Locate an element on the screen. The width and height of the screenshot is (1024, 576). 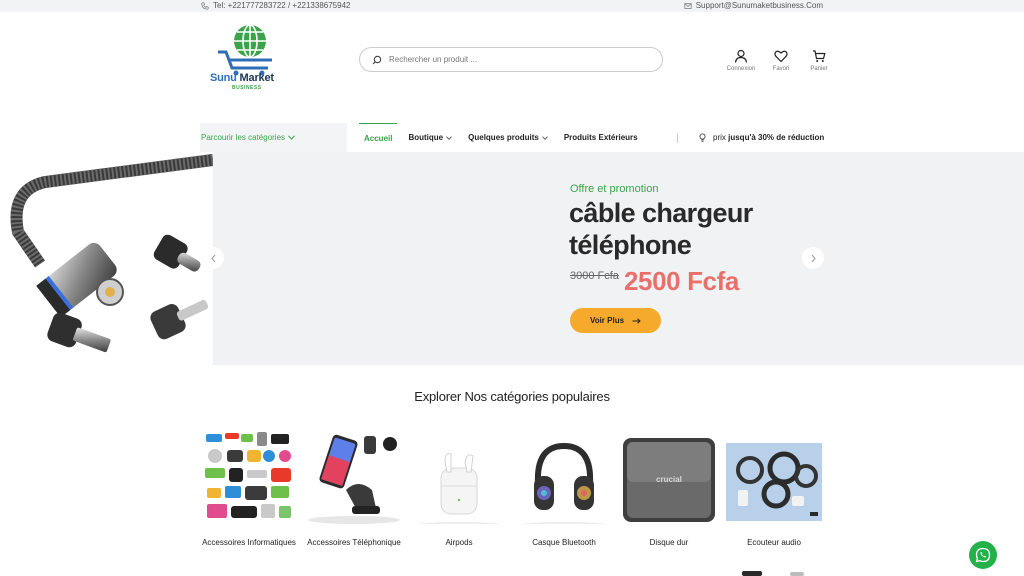
promo-note: prix jusqu'à 30% de réduction is located at coordinates (750, 137).